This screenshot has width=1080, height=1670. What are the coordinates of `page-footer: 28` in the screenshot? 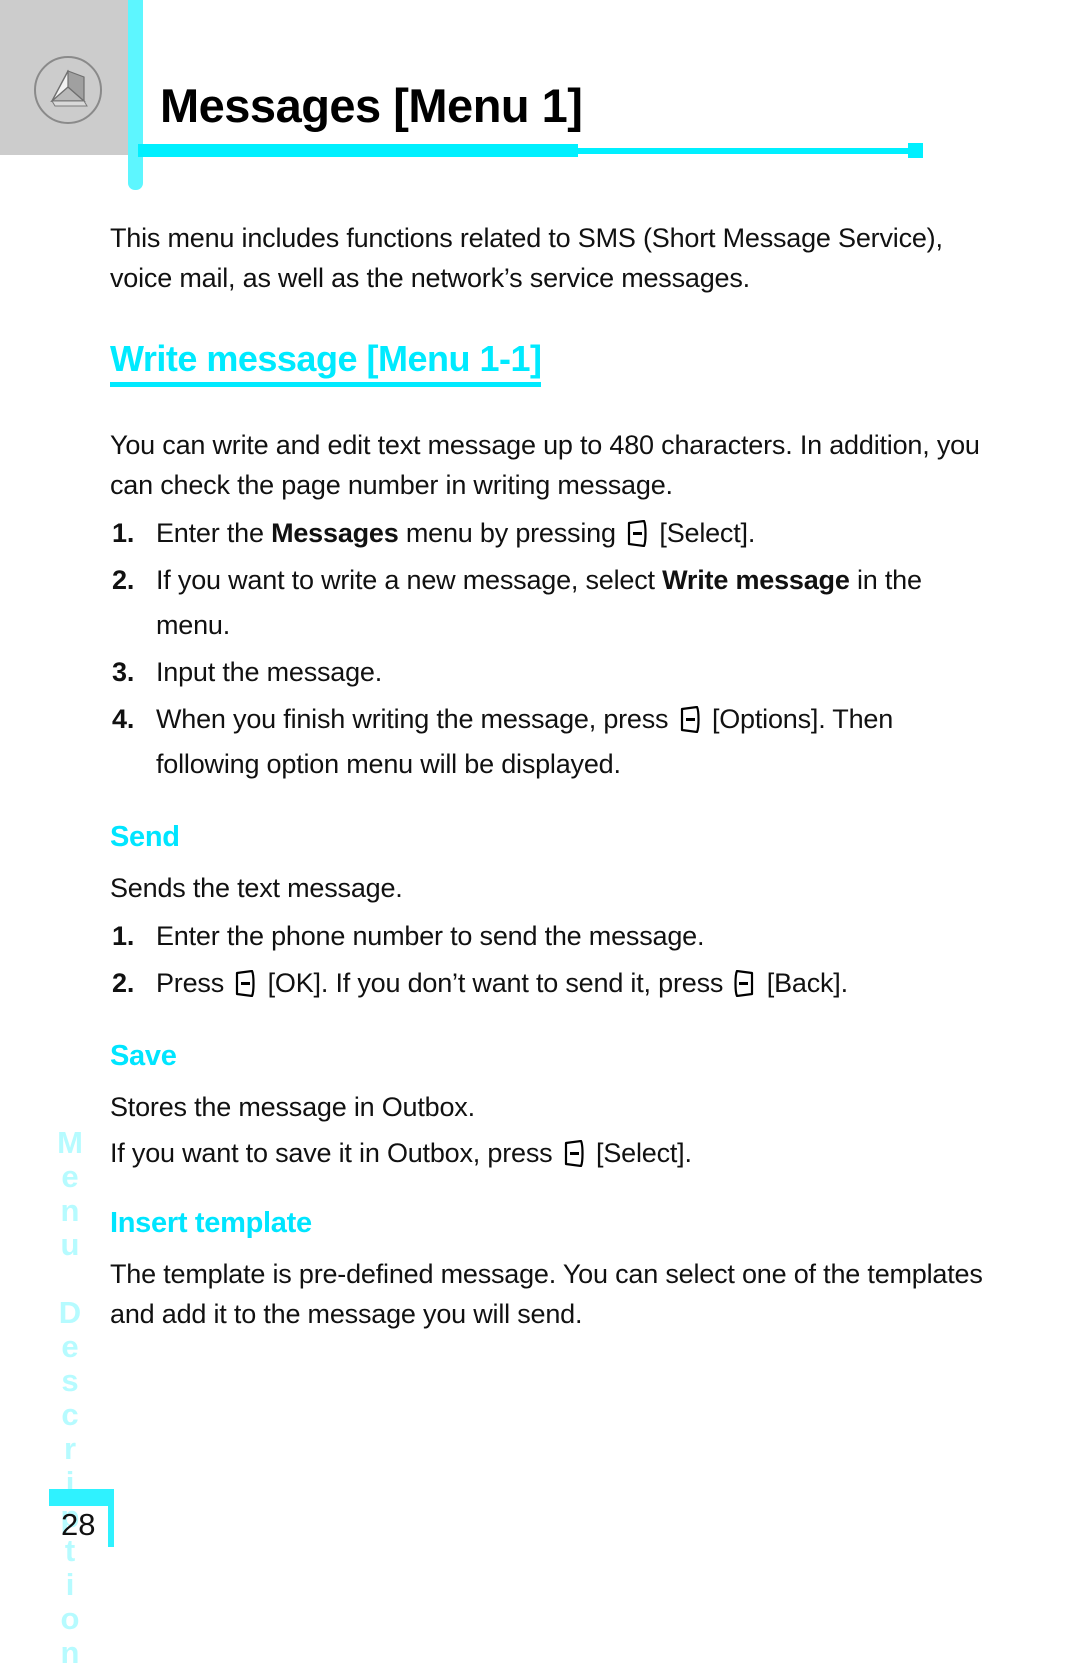 It's located at (89, 1534).